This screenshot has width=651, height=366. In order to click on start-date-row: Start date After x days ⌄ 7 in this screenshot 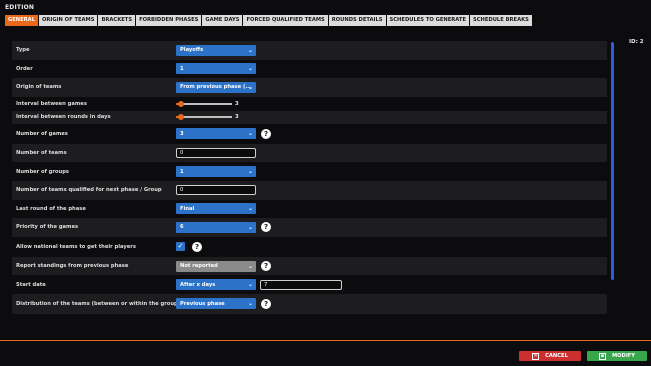, I will do `click(309, 284)`.